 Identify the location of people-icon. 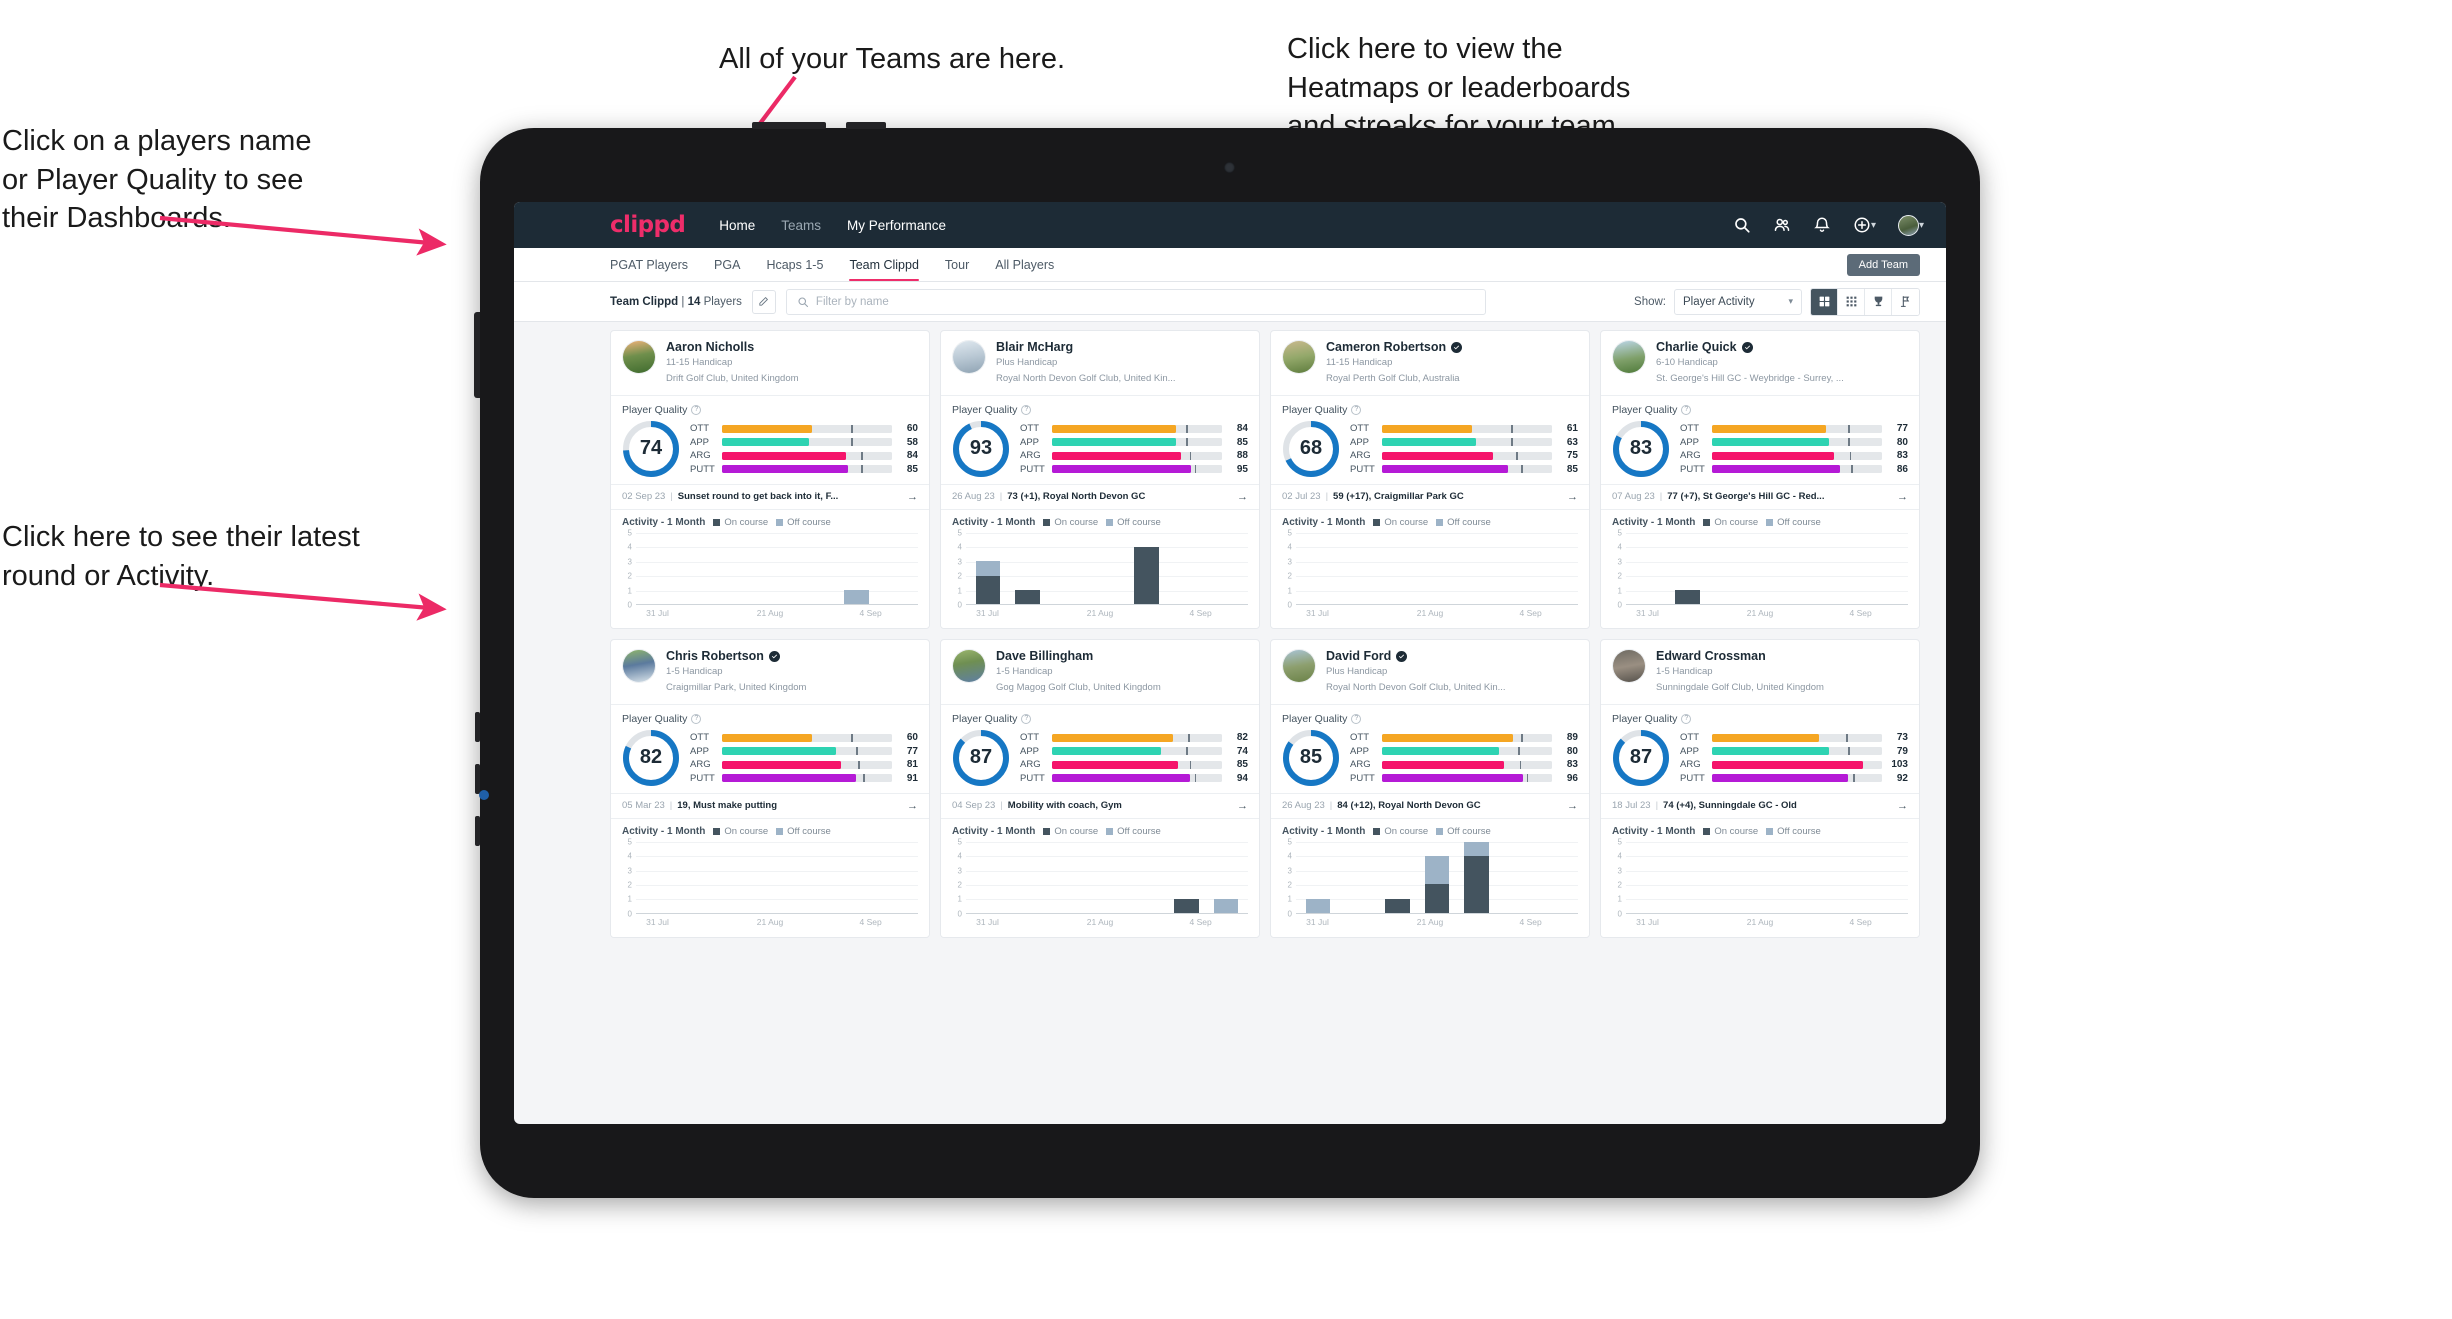
(1782, 225).